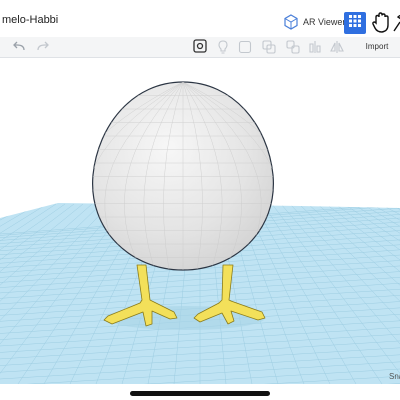 The image size is (400, 400). I want to click on hand-icon, so click(381, 25).